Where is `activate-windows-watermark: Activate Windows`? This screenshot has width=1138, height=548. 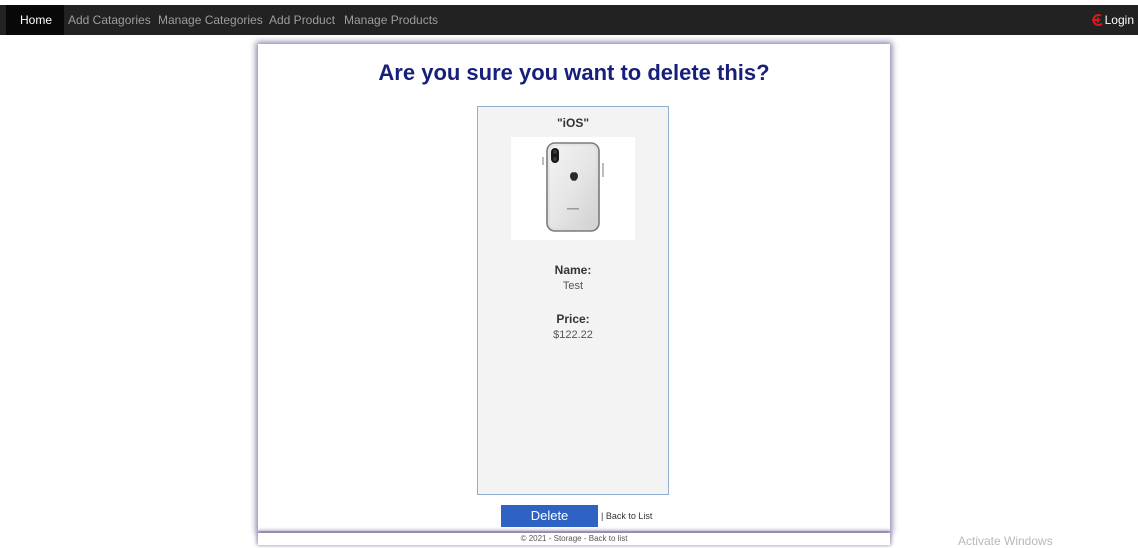 activate-windows-watermark: Activate Windows is located at coordinates (1005, 541).